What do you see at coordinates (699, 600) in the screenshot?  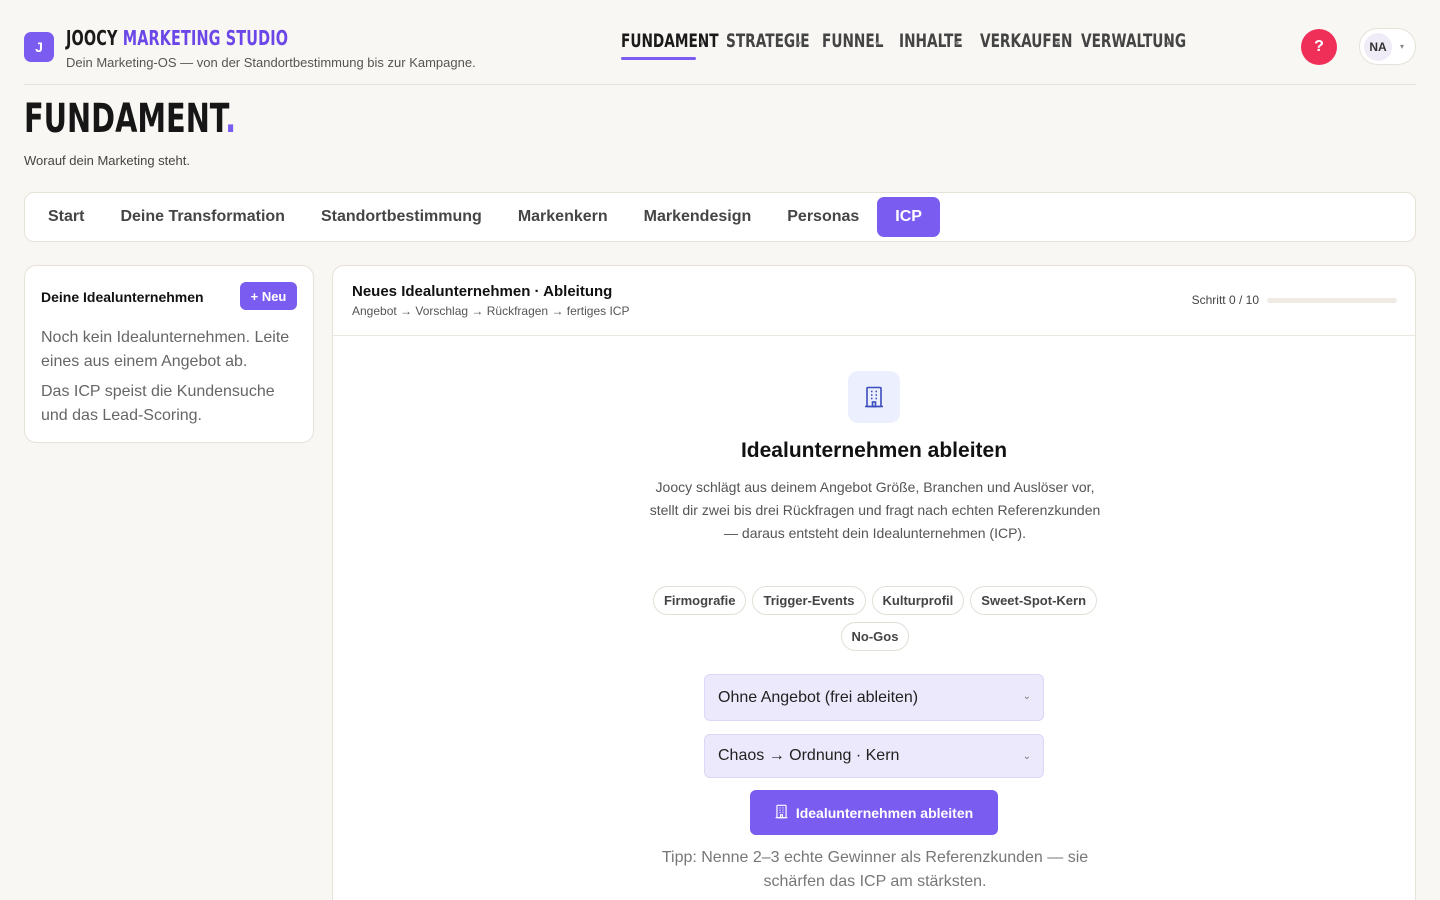 I see `chip-firmografie: Firmografie` at bounding box center [699, 600].